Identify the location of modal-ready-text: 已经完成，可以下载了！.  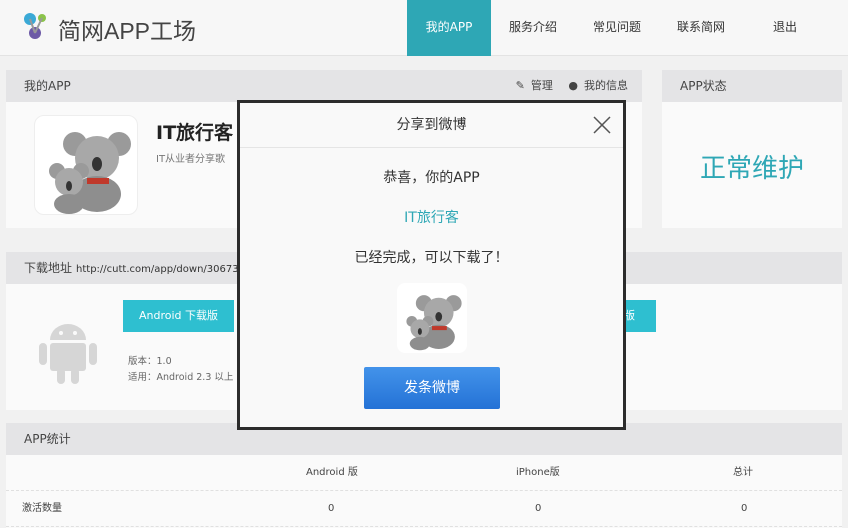
(431, 258).